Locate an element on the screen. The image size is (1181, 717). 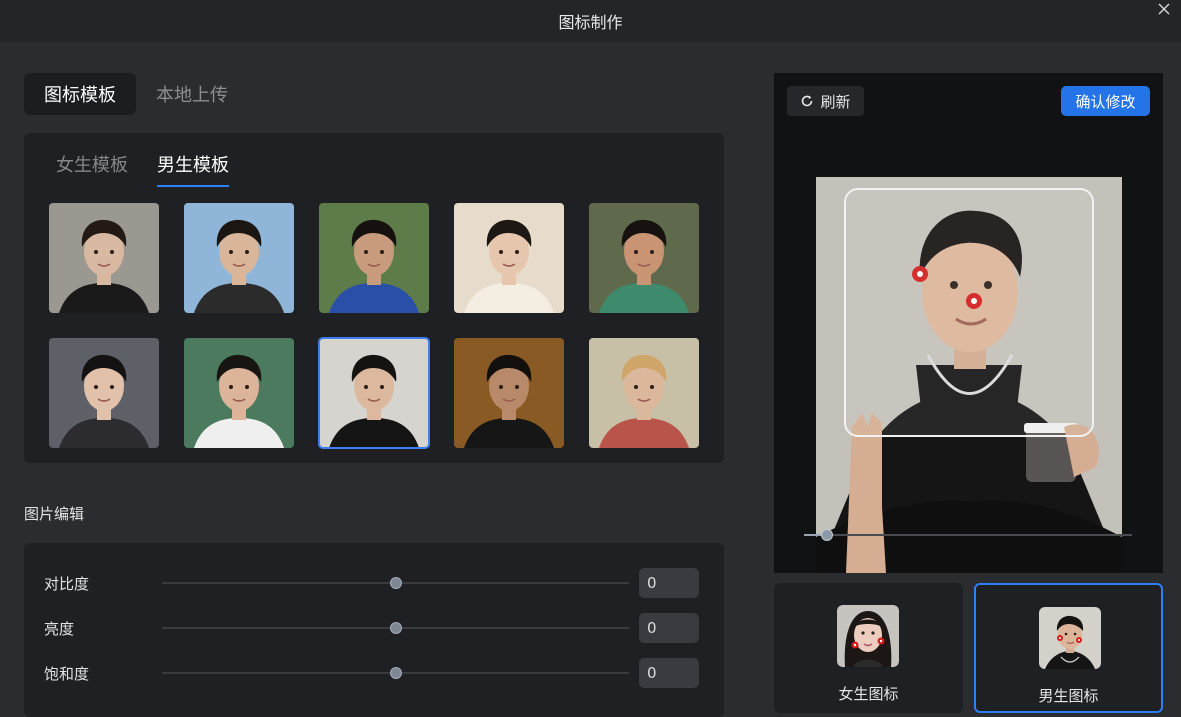
close-button is located at coordinates (1164, 9).